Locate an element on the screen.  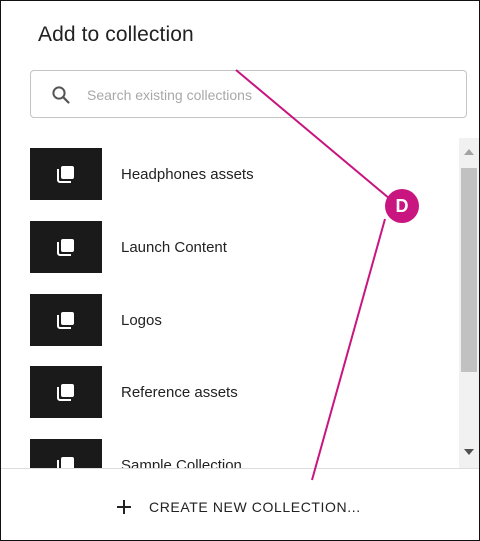
collection-item-sample-collection: Sample Collection is located at coordinates (240, 453).